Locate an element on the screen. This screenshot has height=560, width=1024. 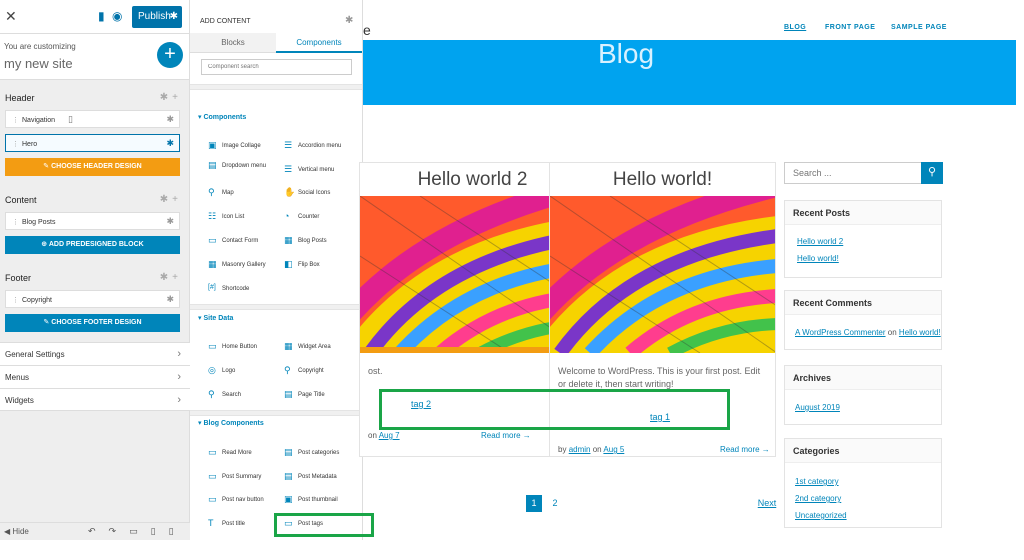
search-button: ⚲ is located at coordinates (932, 173).